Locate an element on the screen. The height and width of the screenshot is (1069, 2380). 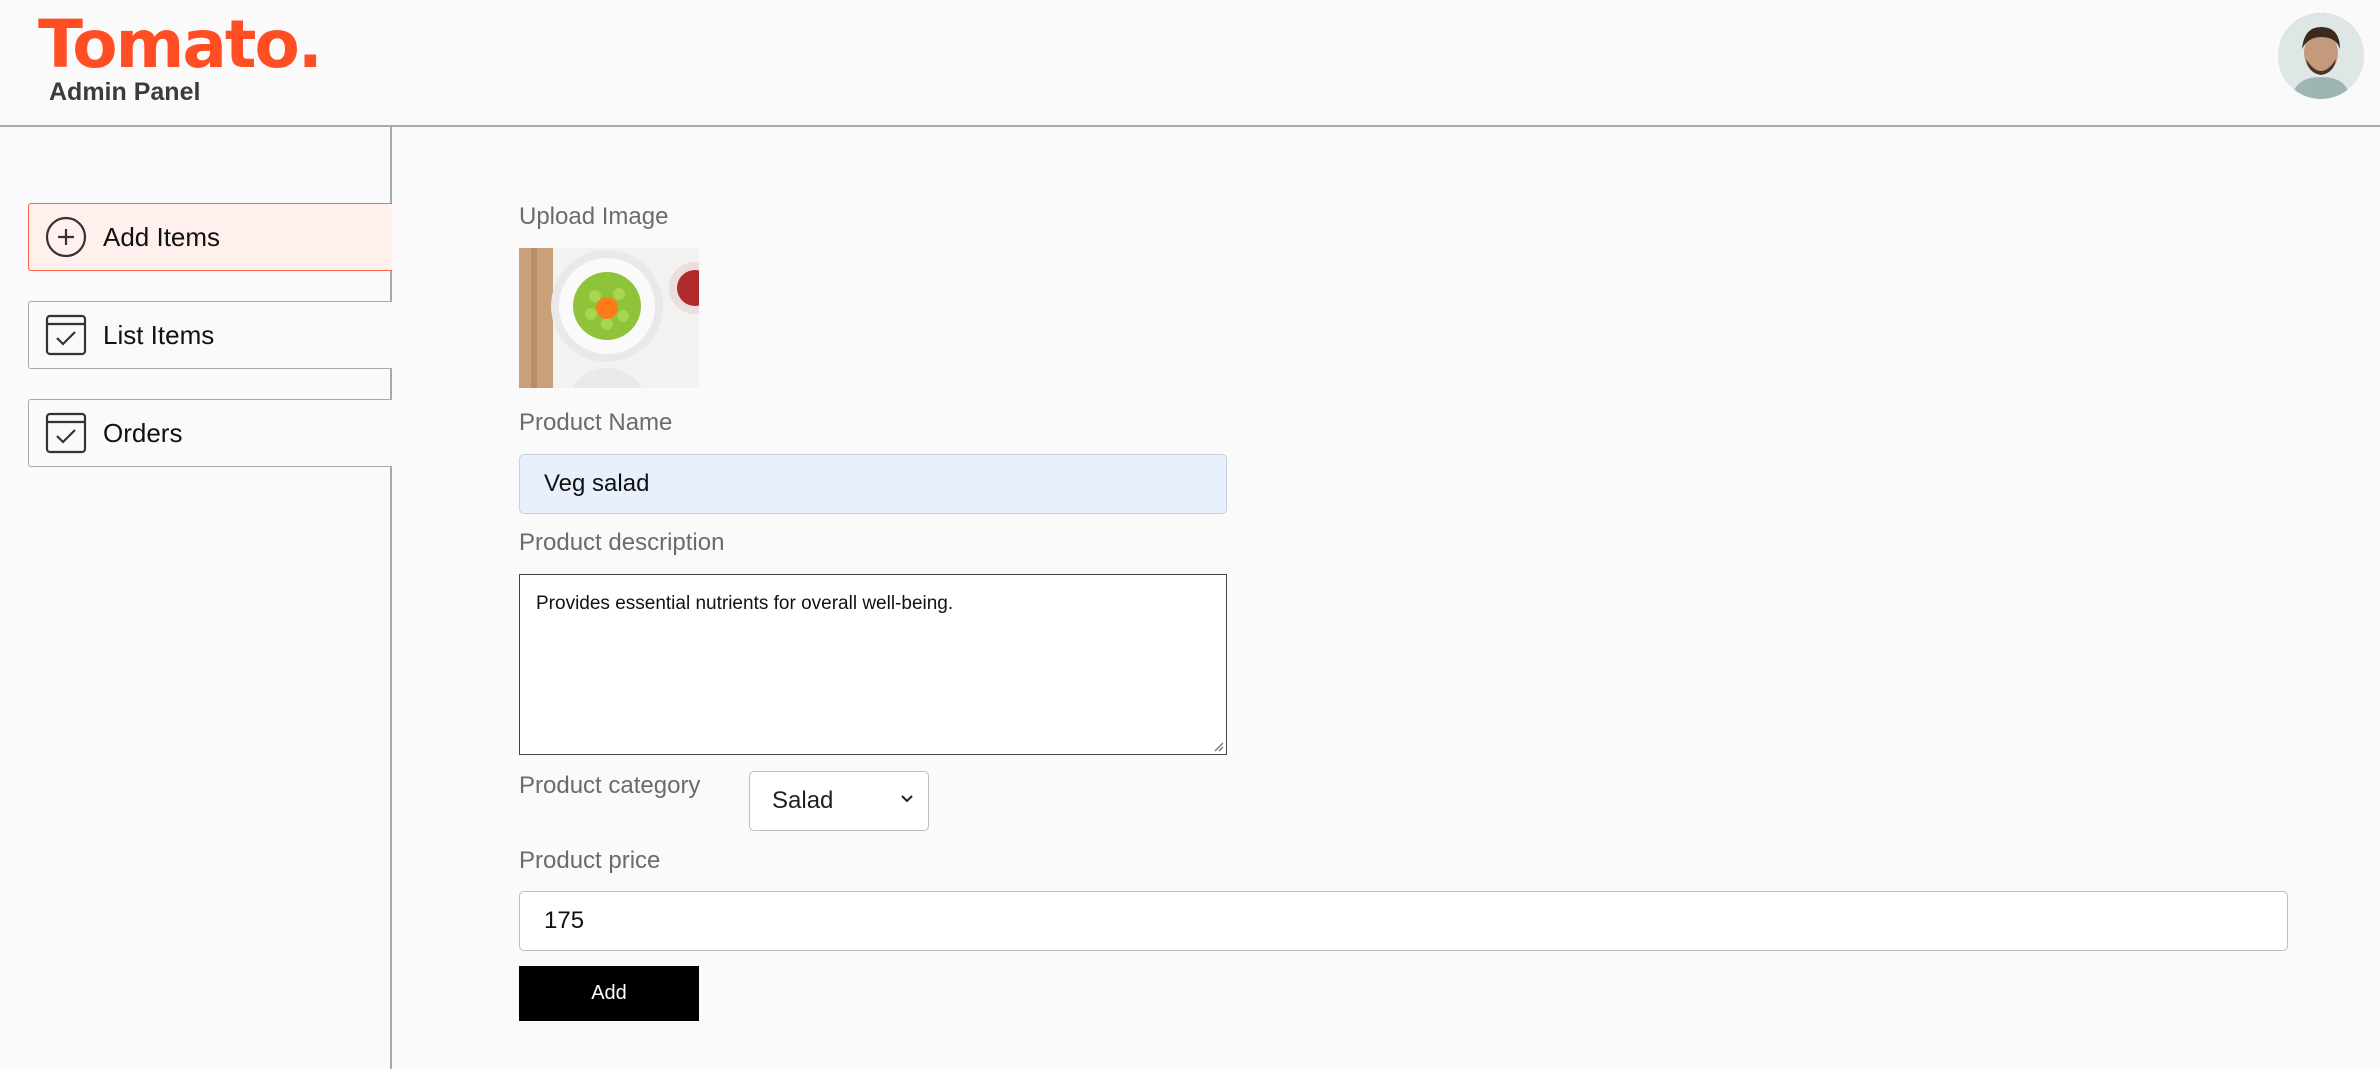
product-name-input: Veg salad is located at coordinates (873, 484).